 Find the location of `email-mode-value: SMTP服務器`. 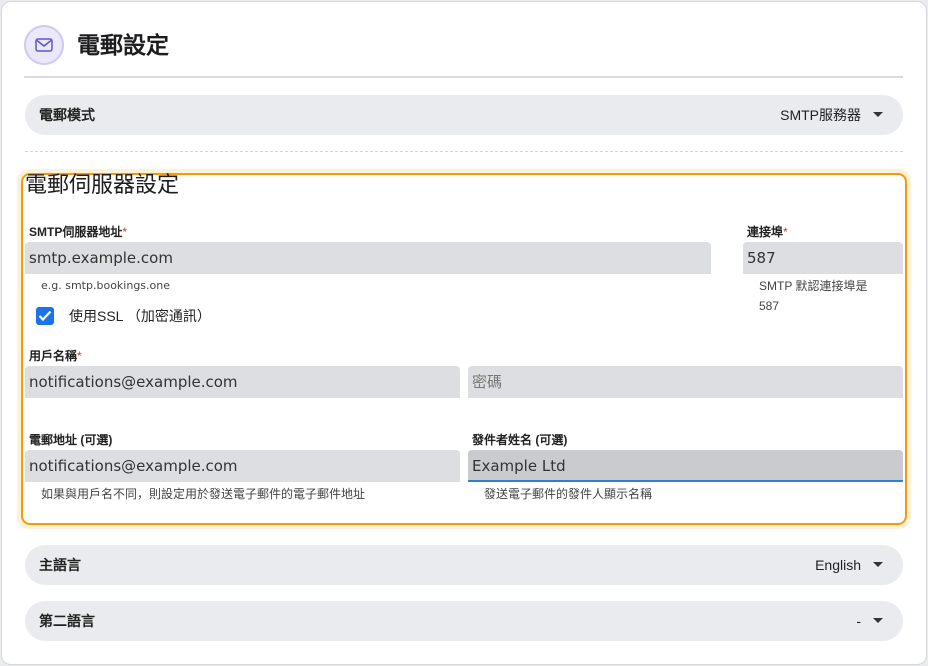

email-mode-value: SMTP服務器 is located at coordinates (820, 115).